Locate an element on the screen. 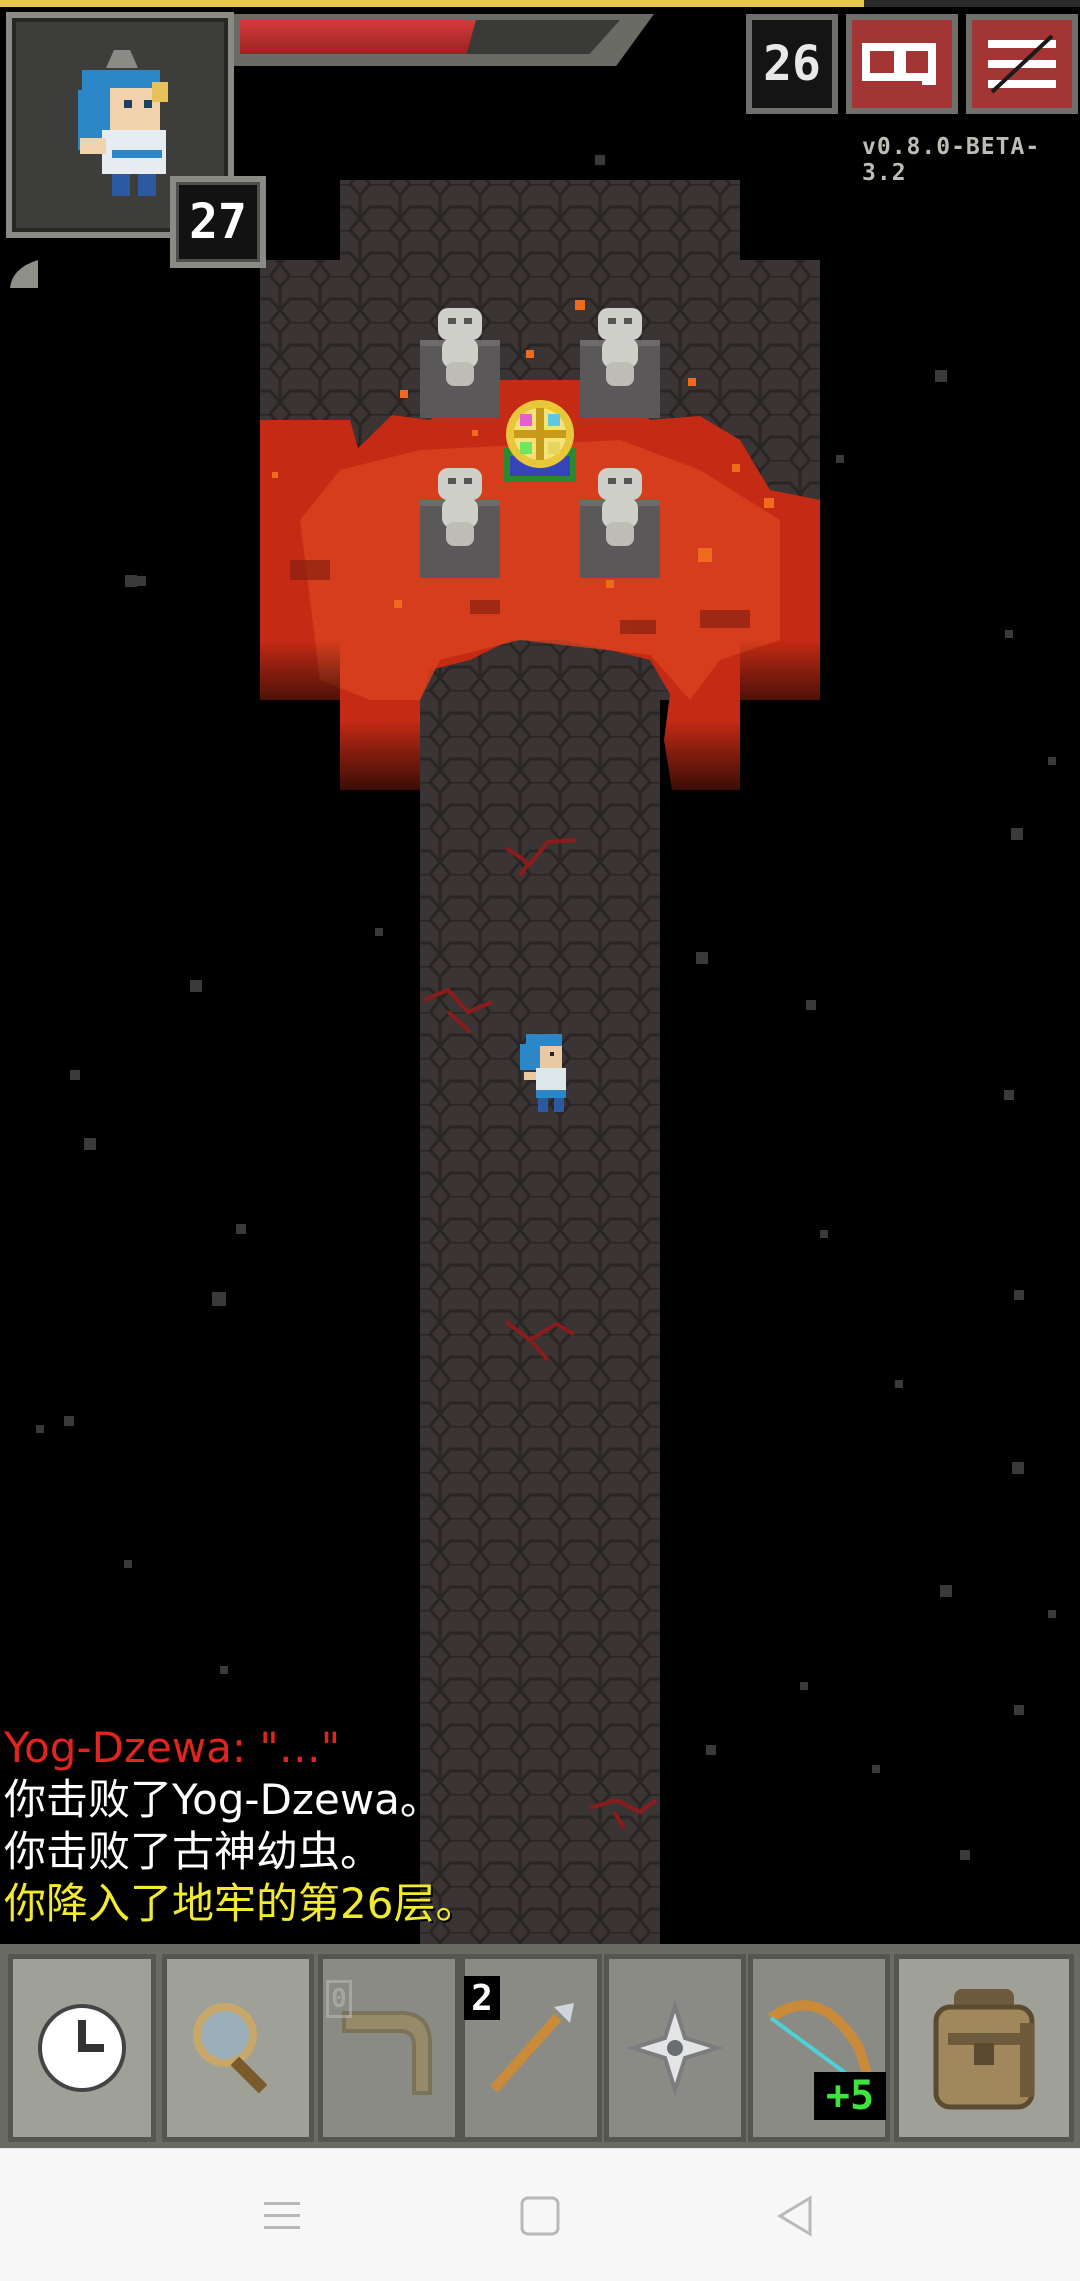 This screenshot has width=1080, height=2281. recent-apps-icon is located at coordinates (282, 2216).